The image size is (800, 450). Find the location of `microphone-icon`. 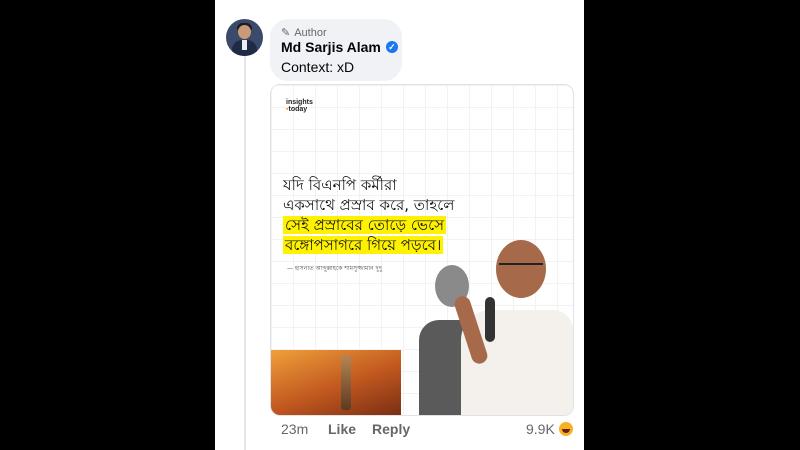

microphone-icon is located at coordinates (490, 319).